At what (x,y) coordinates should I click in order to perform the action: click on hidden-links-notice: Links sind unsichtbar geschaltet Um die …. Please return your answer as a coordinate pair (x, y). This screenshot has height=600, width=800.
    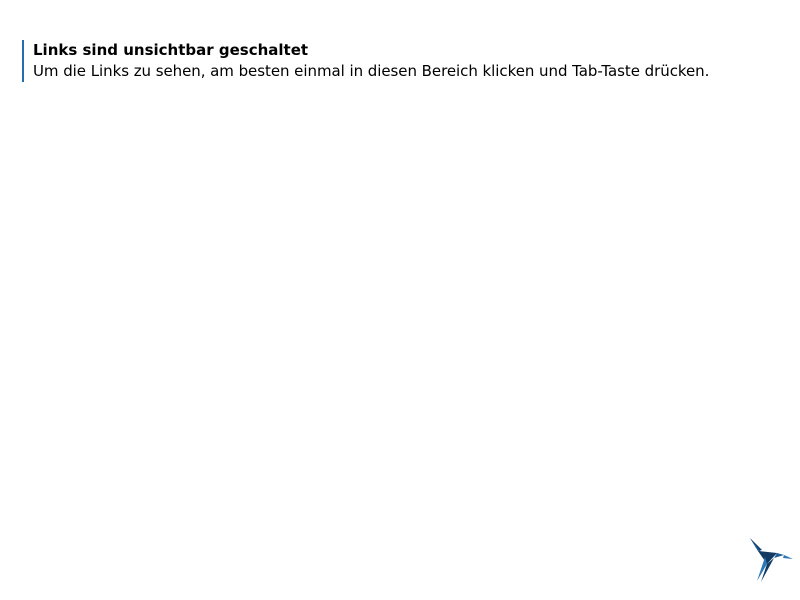
    Looking at the image, I should click on (402, 61).